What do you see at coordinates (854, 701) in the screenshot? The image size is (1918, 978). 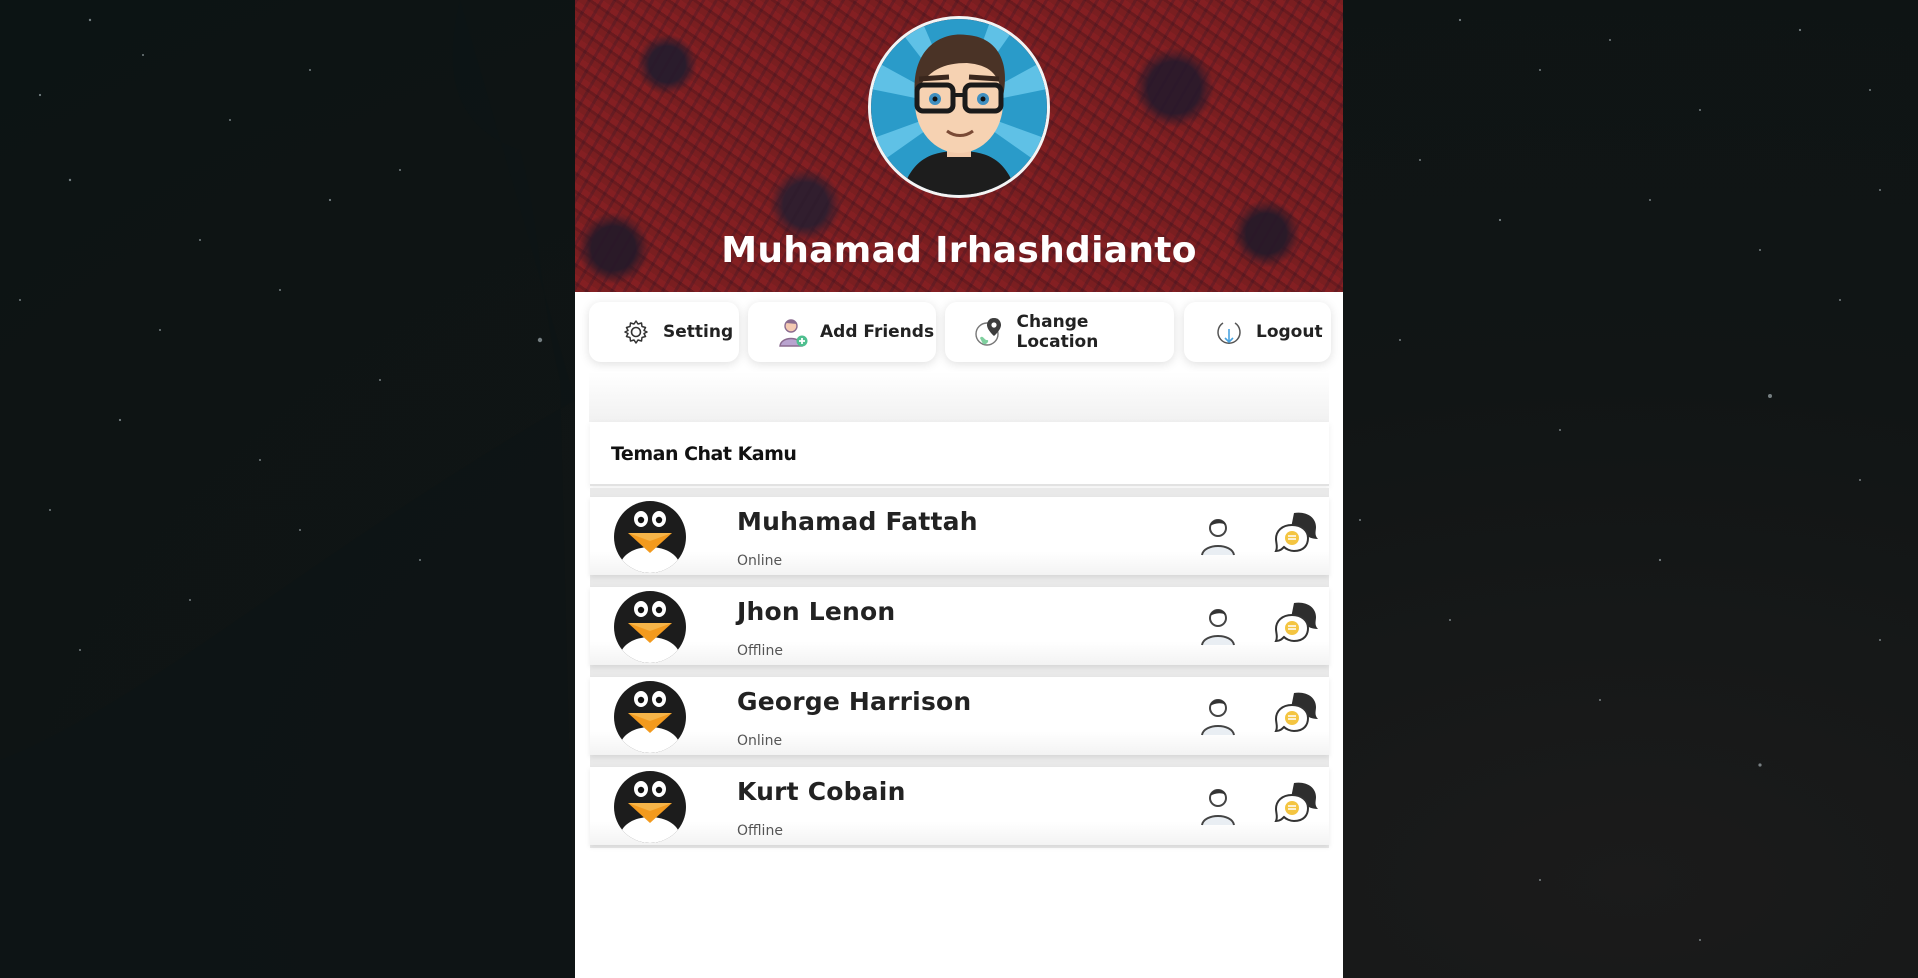 I see `friend-name: George Harrison` at bounding box center [854, 701].